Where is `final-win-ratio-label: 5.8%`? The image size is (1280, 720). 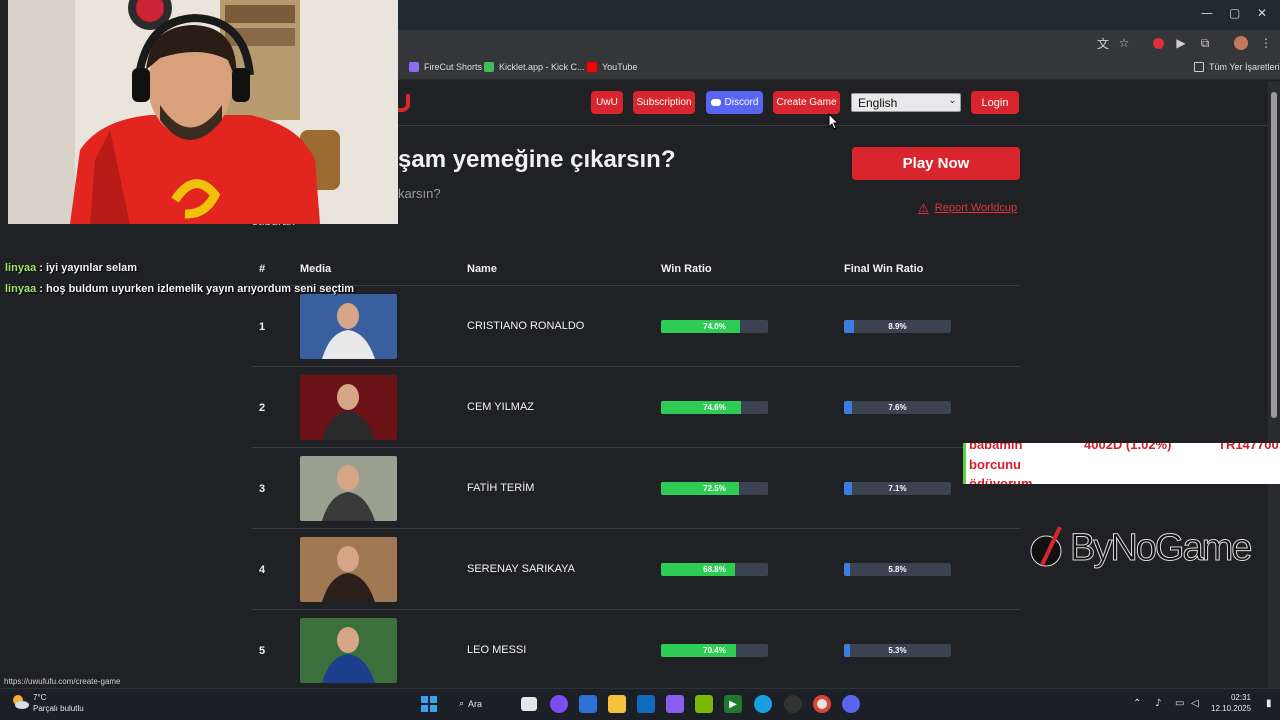 final-win-ratio-label: 5.8% is located at coordinates (897, 569).